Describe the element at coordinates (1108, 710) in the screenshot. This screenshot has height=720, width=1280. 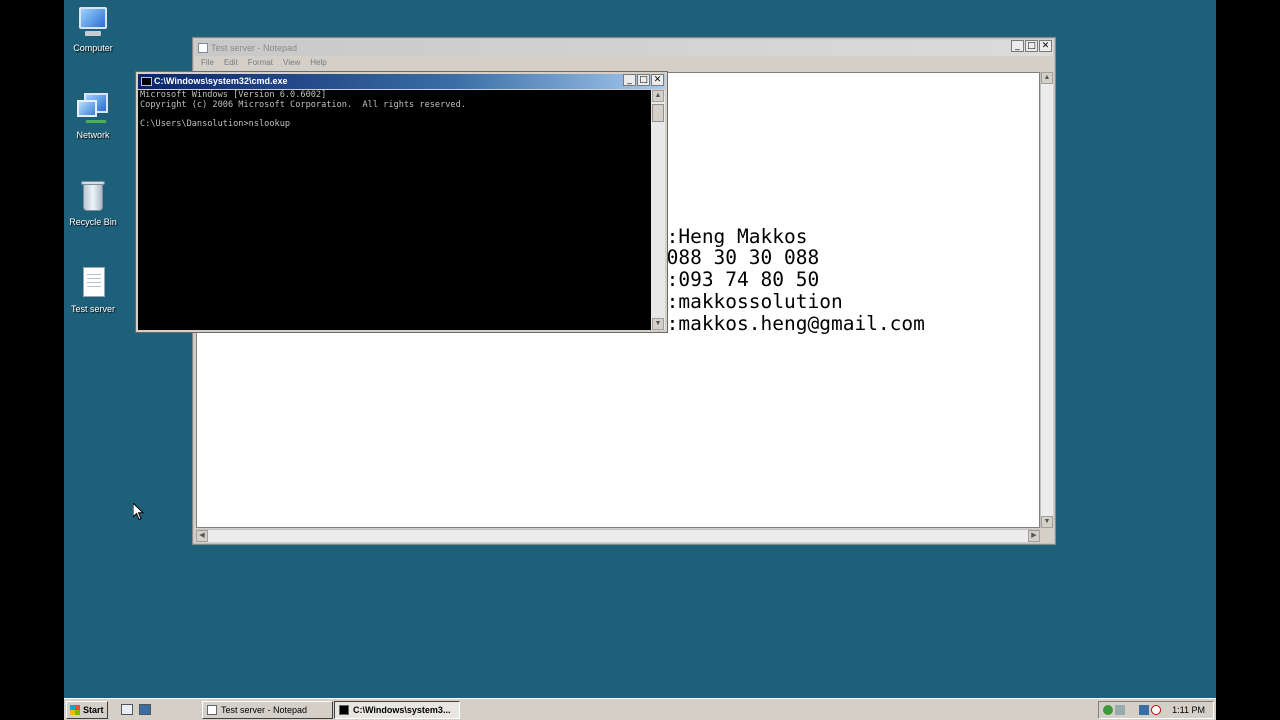
I see `security-shield-icon` at that location.